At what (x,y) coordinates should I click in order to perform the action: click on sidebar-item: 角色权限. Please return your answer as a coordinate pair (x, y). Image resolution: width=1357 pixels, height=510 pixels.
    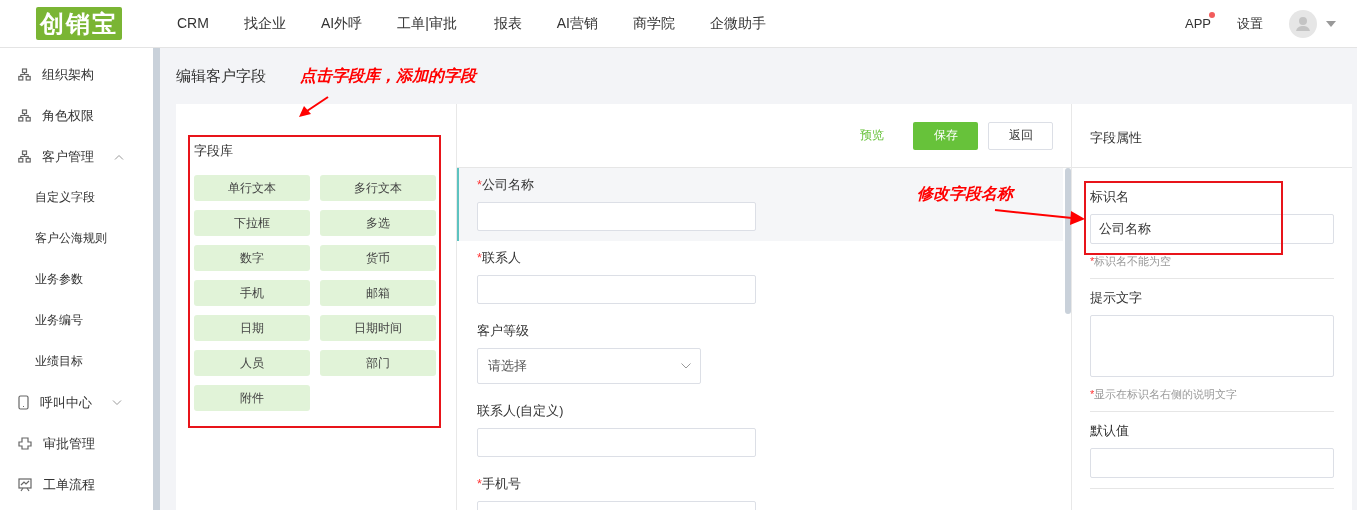
    Looking at the image, I should click on (76, 115).